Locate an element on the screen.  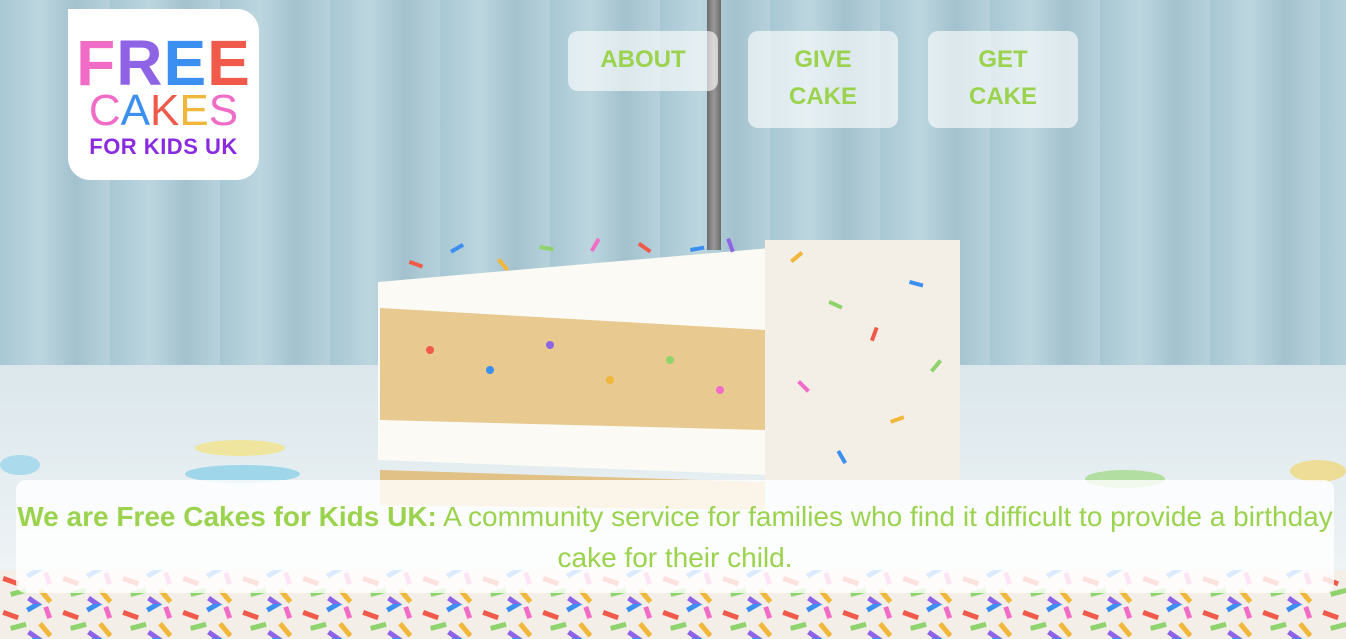
logo-tagline: FOR KIDS UK is located at coordinates (163, 146).